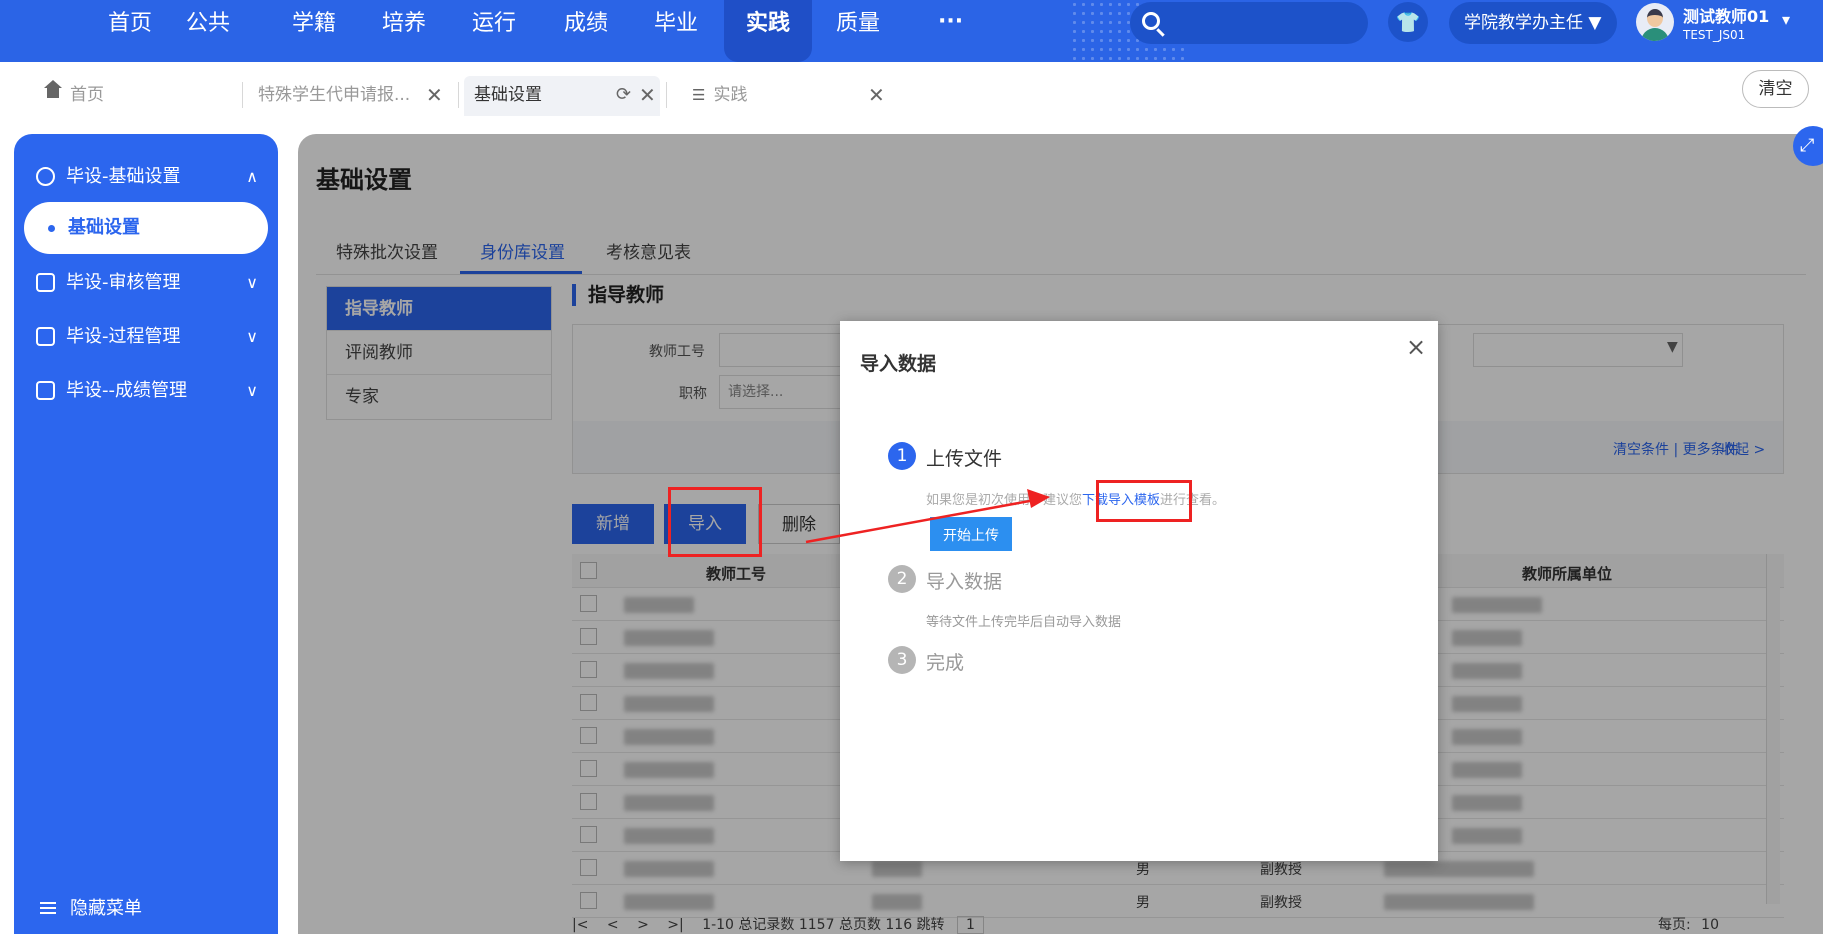  Describe the element at coordinates (130, 31) in the screenshot. I see `nav-home: 首页` at that location.